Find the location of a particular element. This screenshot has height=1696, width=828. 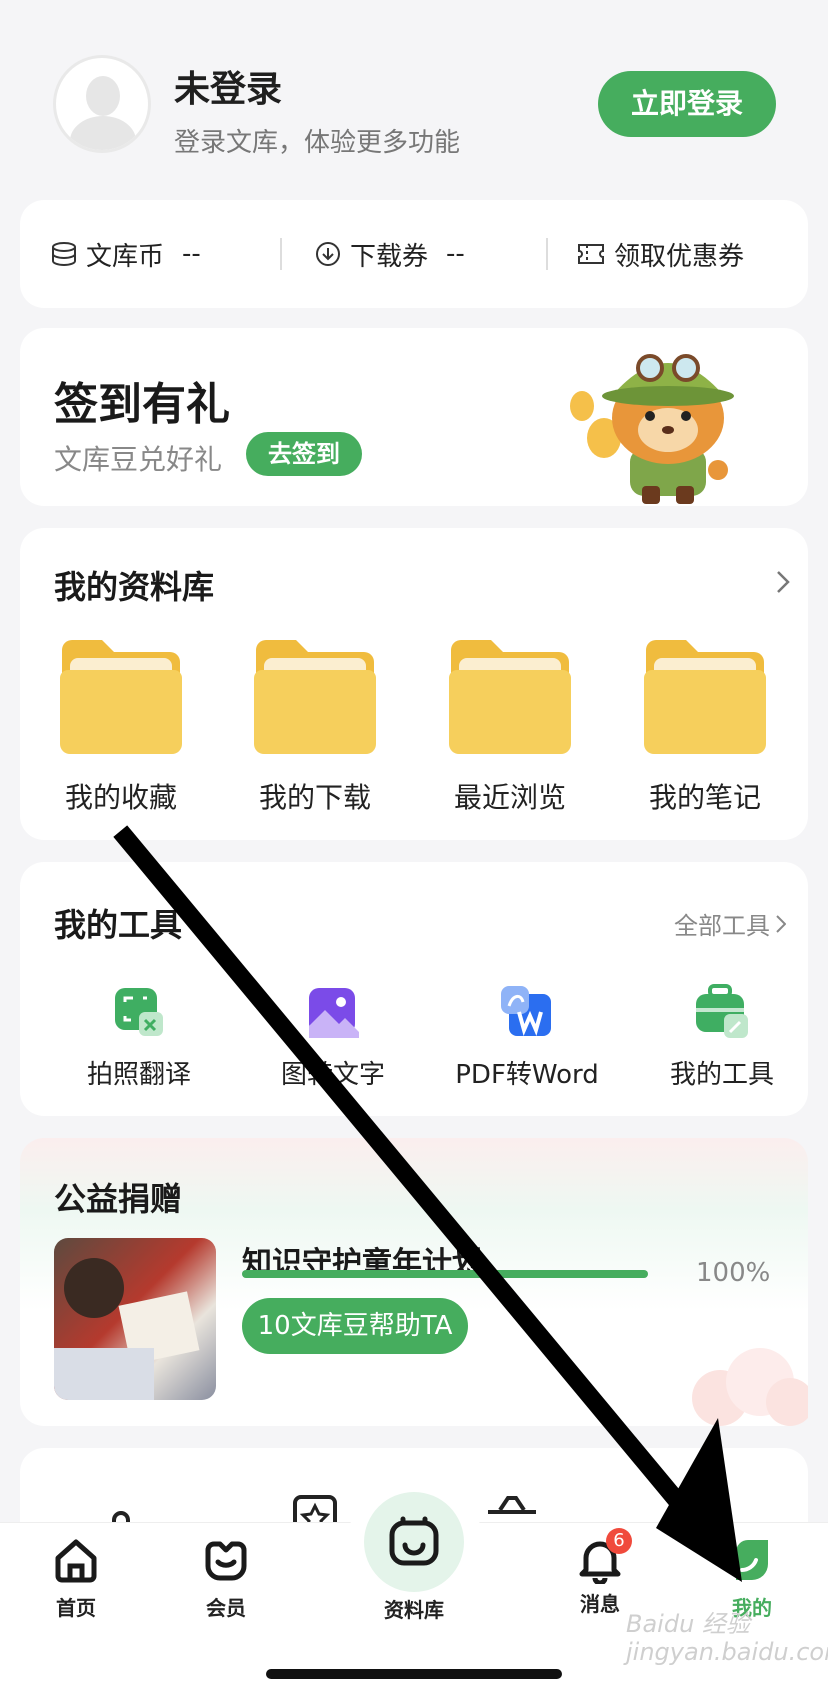

folder-label: 我的收藏 is located at coordinates (120, 797).